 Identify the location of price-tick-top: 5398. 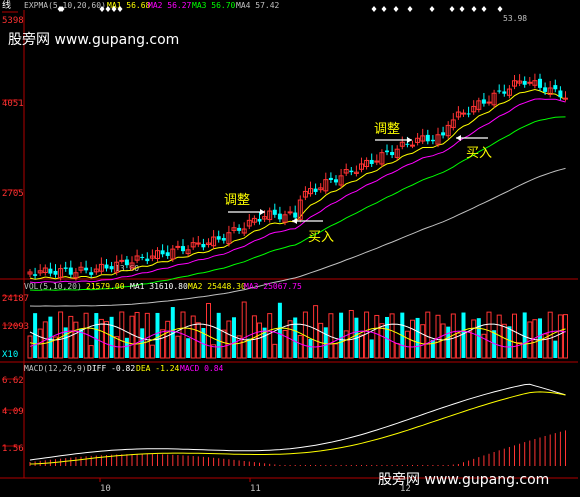
(13, 21).